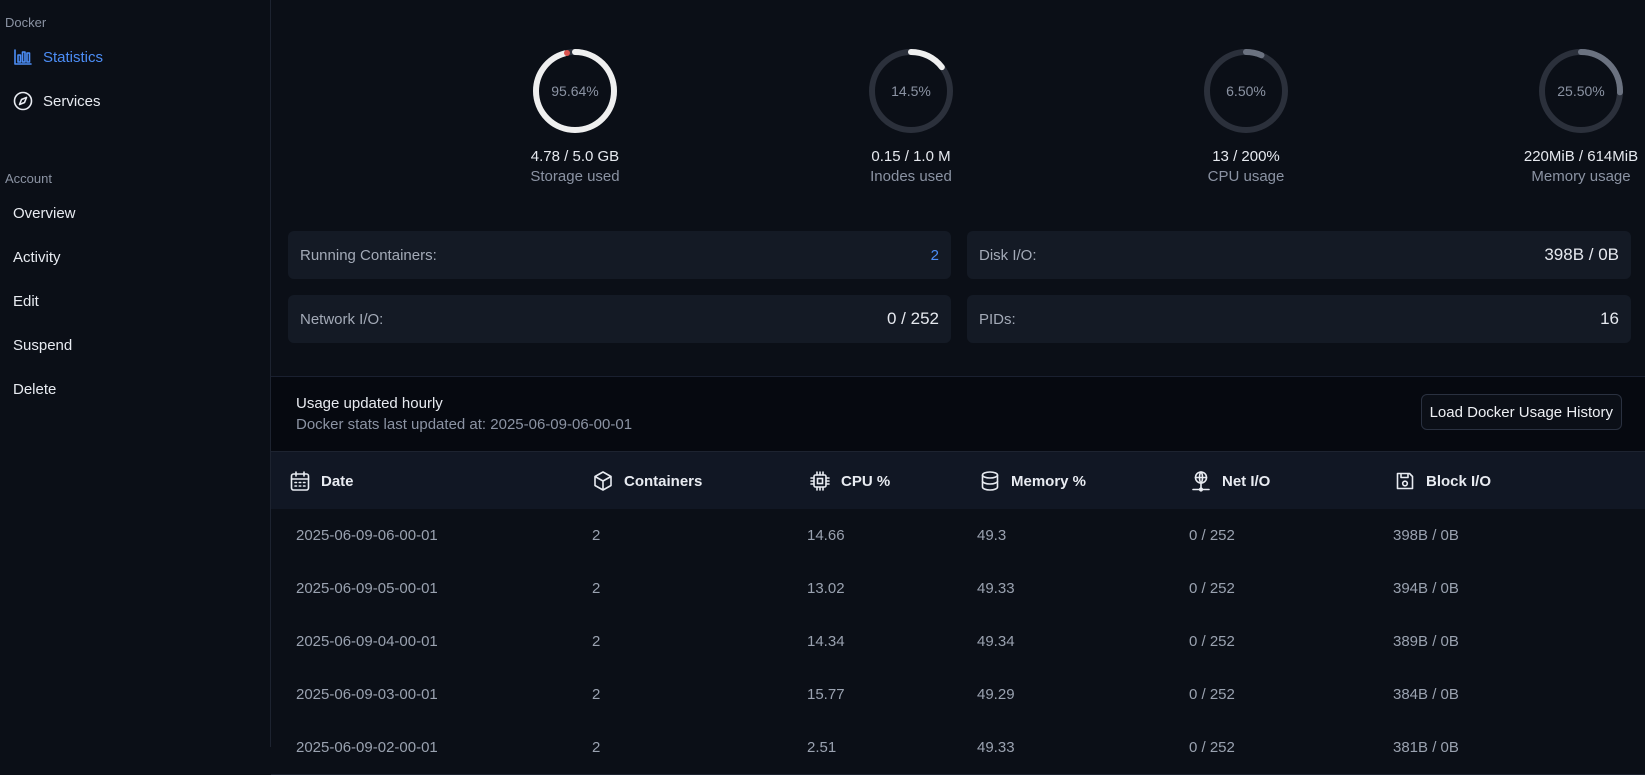 Image resolution: width=1645 pixels, height=775 pixels. I want to click on memory-gauge: 25.50% 220MiB / 614MiB Memory usage, so click(1553, 115).